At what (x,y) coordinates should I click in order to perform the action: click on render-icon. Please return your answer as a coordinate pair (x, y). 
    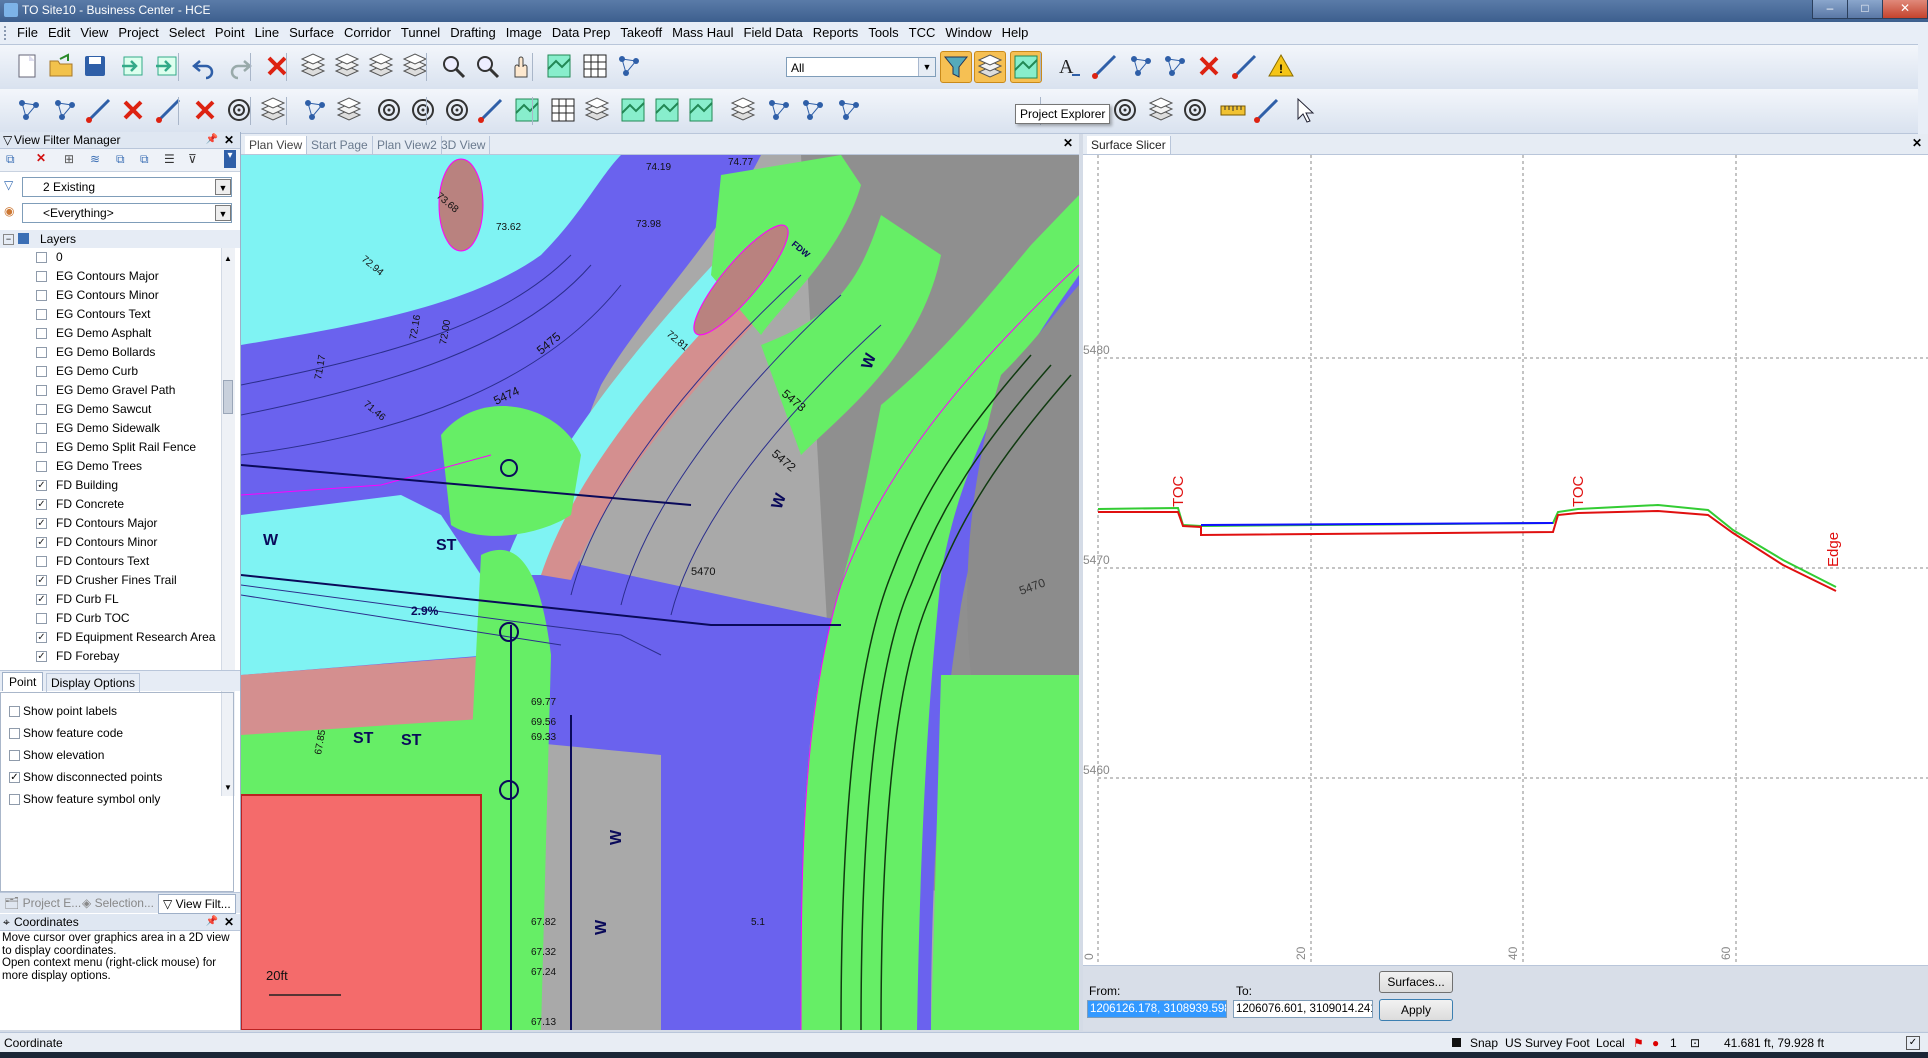
    Looking at the image, I should click on (1161, 110).